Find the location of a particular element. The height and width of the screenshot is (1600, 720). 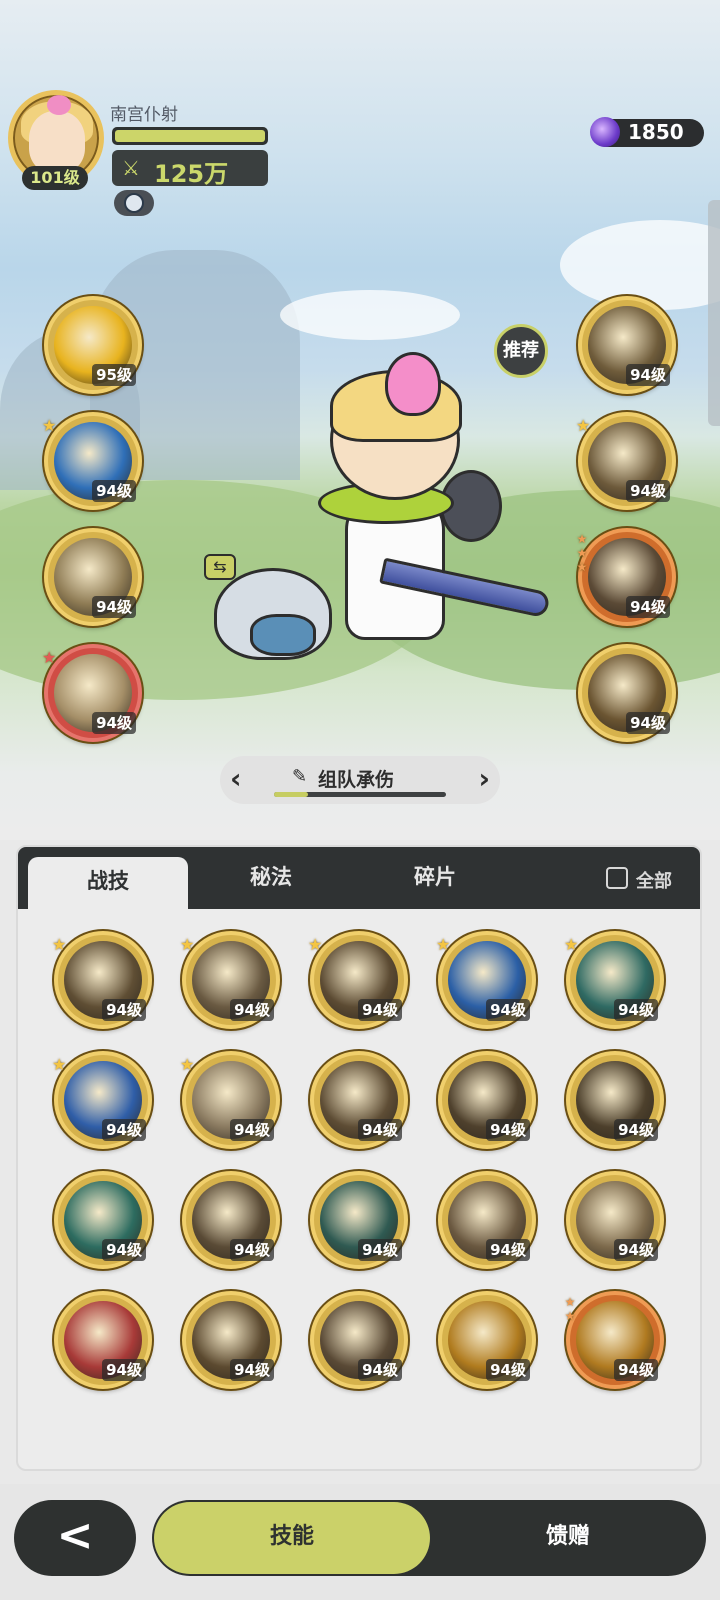

player-hp-fill is located at coordinates (190, 136).